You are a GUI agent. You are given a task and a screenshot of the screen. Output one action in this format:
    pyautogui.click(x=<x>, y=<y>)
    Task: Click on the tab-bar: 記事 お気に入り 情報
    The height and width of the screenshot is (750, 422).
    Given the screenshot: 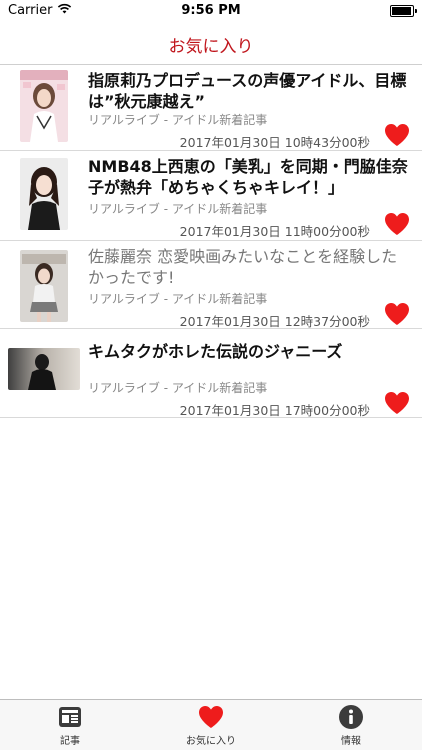 What is the action you would take?
    pyautogui.click(x=211, y=724)
    